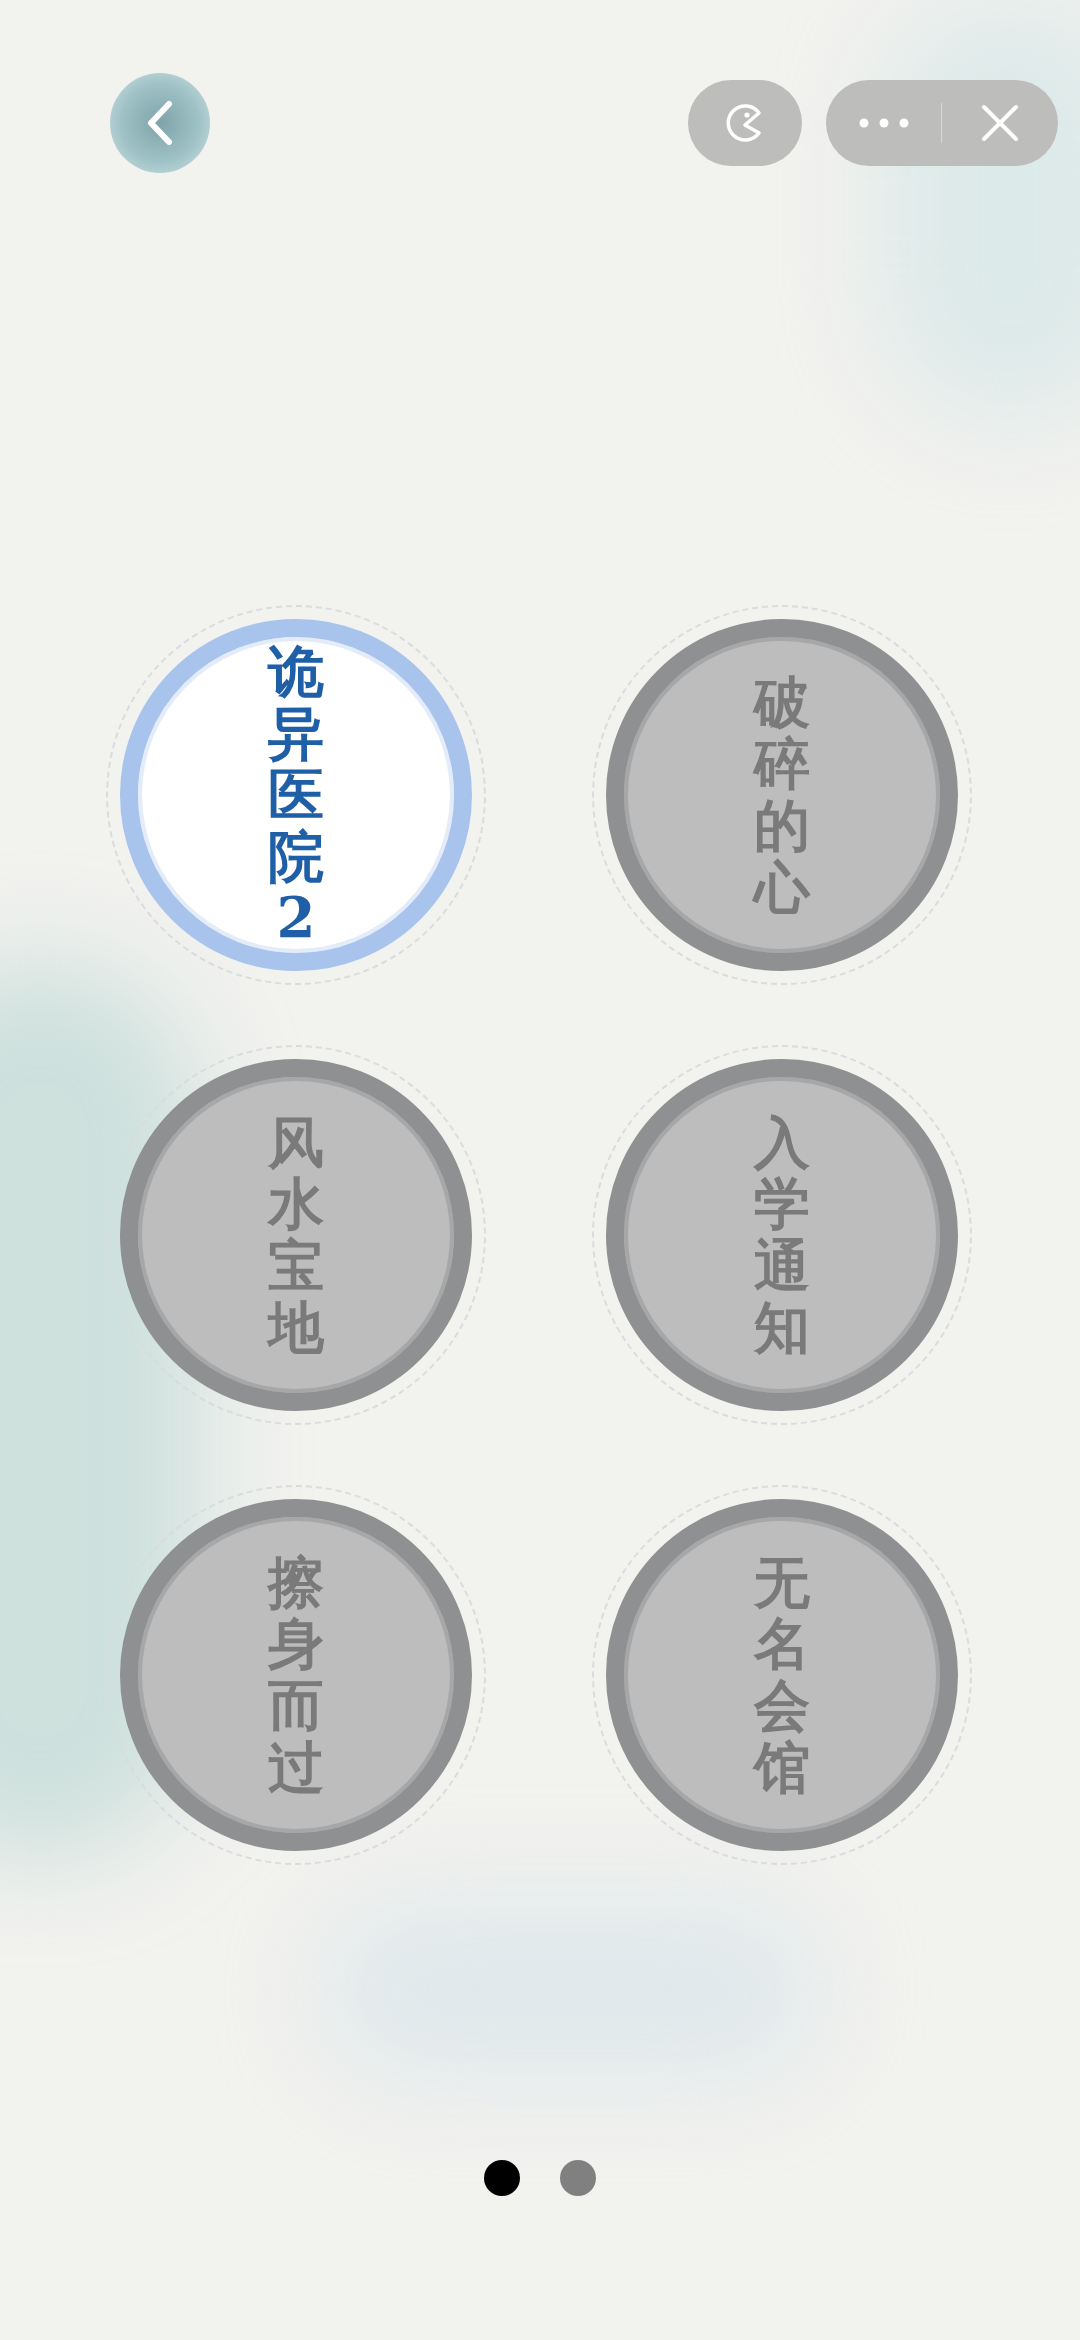 The height and width of the screenshot is (2340, 1080). I want to click on close-icon, so click(1000, 123).